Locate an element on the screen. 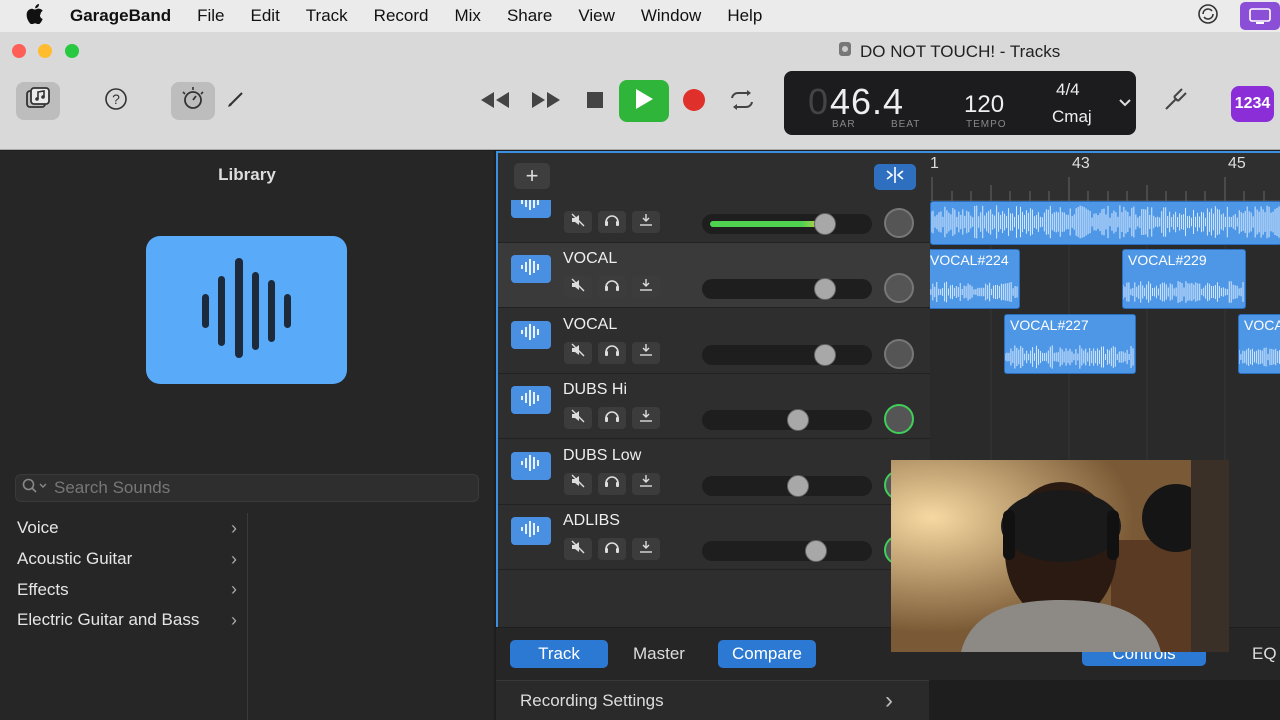 The height and width of the screenshot is (720, 1280). menu-track: Track is located at coordinates (327, 16).